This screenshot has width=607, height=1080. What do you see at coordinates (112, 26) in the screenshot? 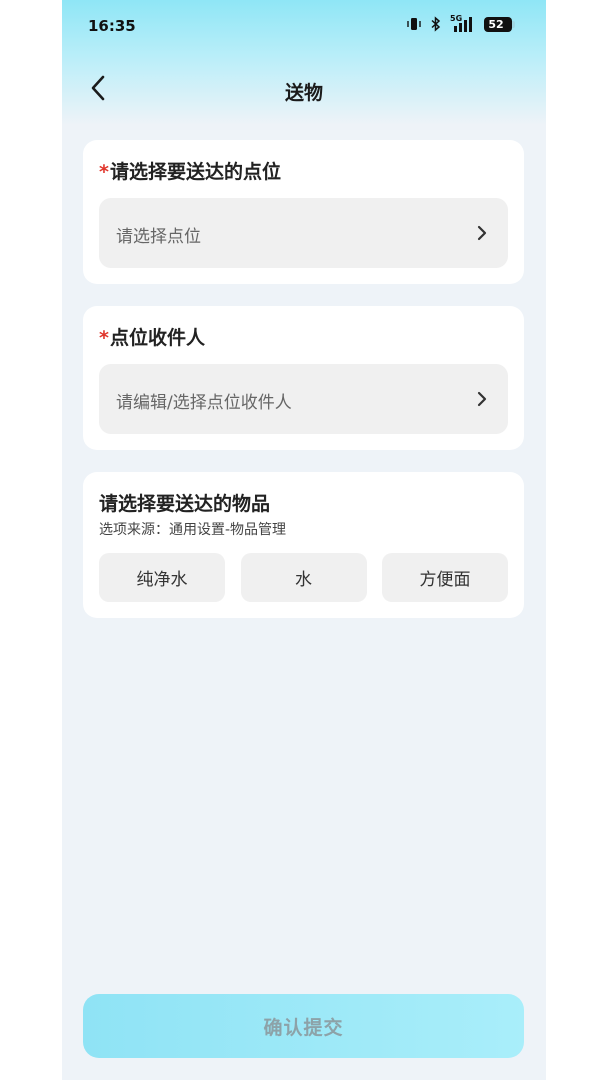
I see `status-time: 16:35` at bounding box center [112, 26].